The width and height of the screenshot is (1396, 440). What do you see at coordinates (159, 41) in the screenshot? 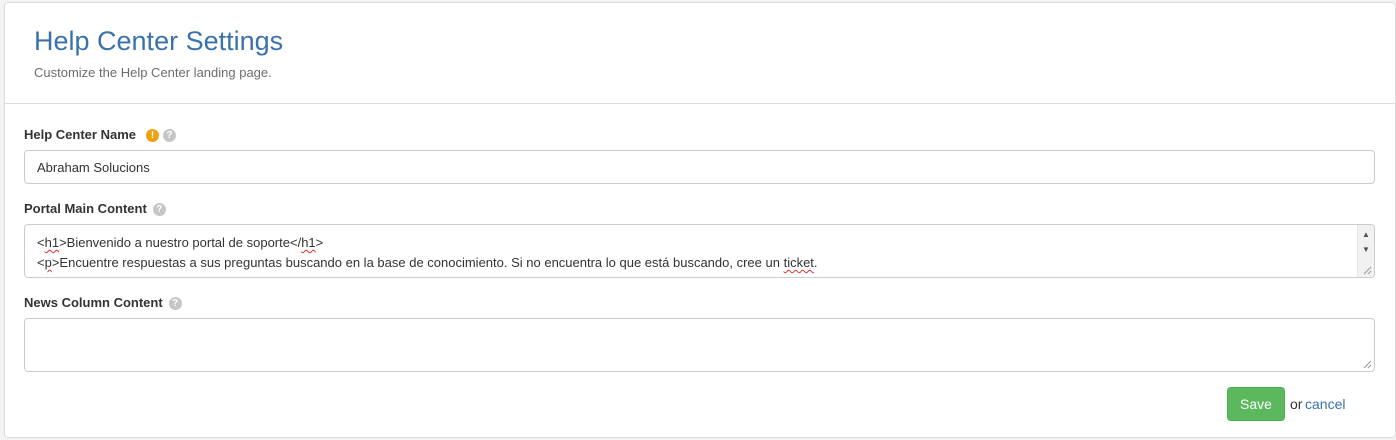
I see `page-title: Help Center Settings` at bounding box center [159, 41].